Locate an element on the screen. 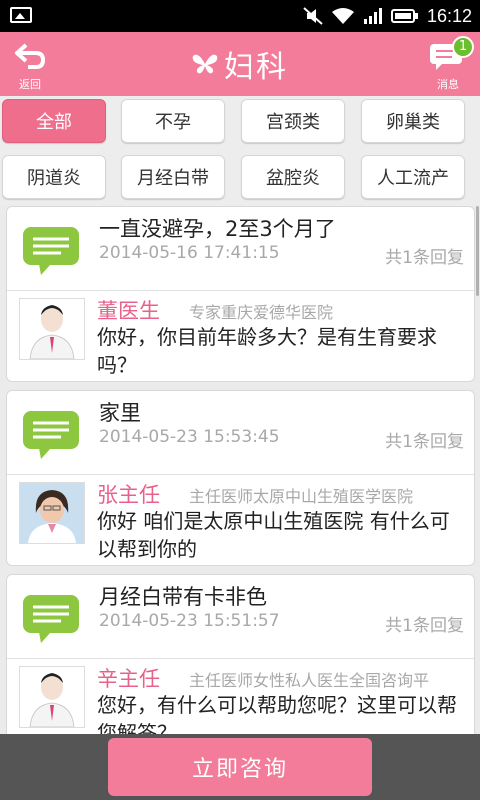 This screenshot has width=480, height=800. category-pelvic: 盆腔炎 is located at coordinates (293, 177).